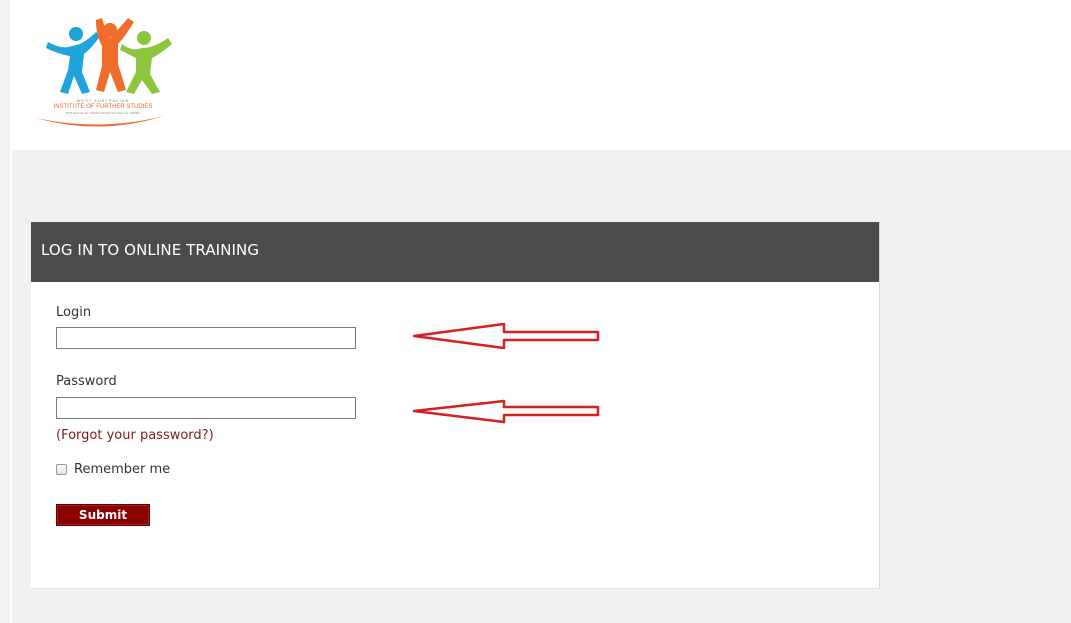  I want to click on left-border-strip, so click(5, 311).